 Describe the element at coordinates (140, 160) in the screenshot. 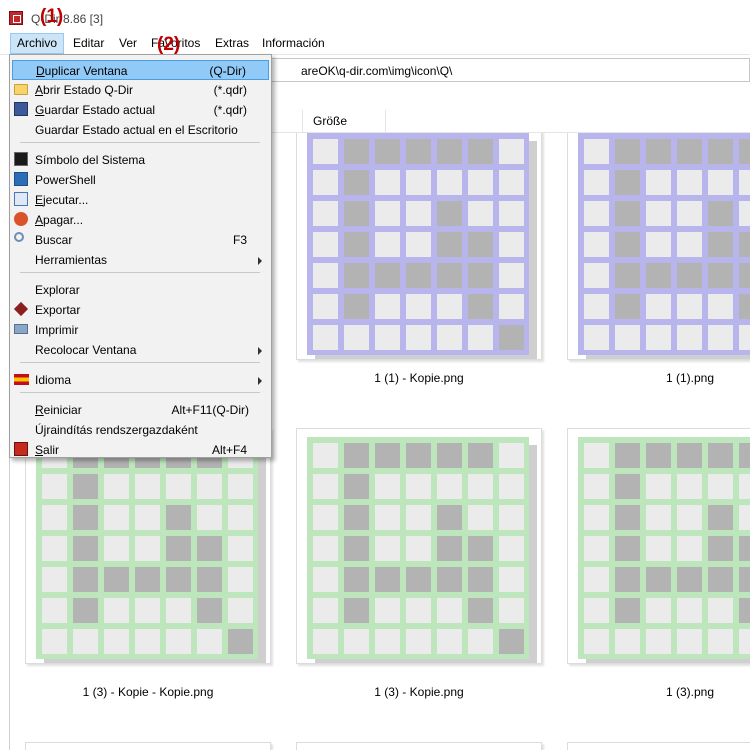

I see `menu-item-símbolo-del-sistema: Símbolo del Sistema` at that location.